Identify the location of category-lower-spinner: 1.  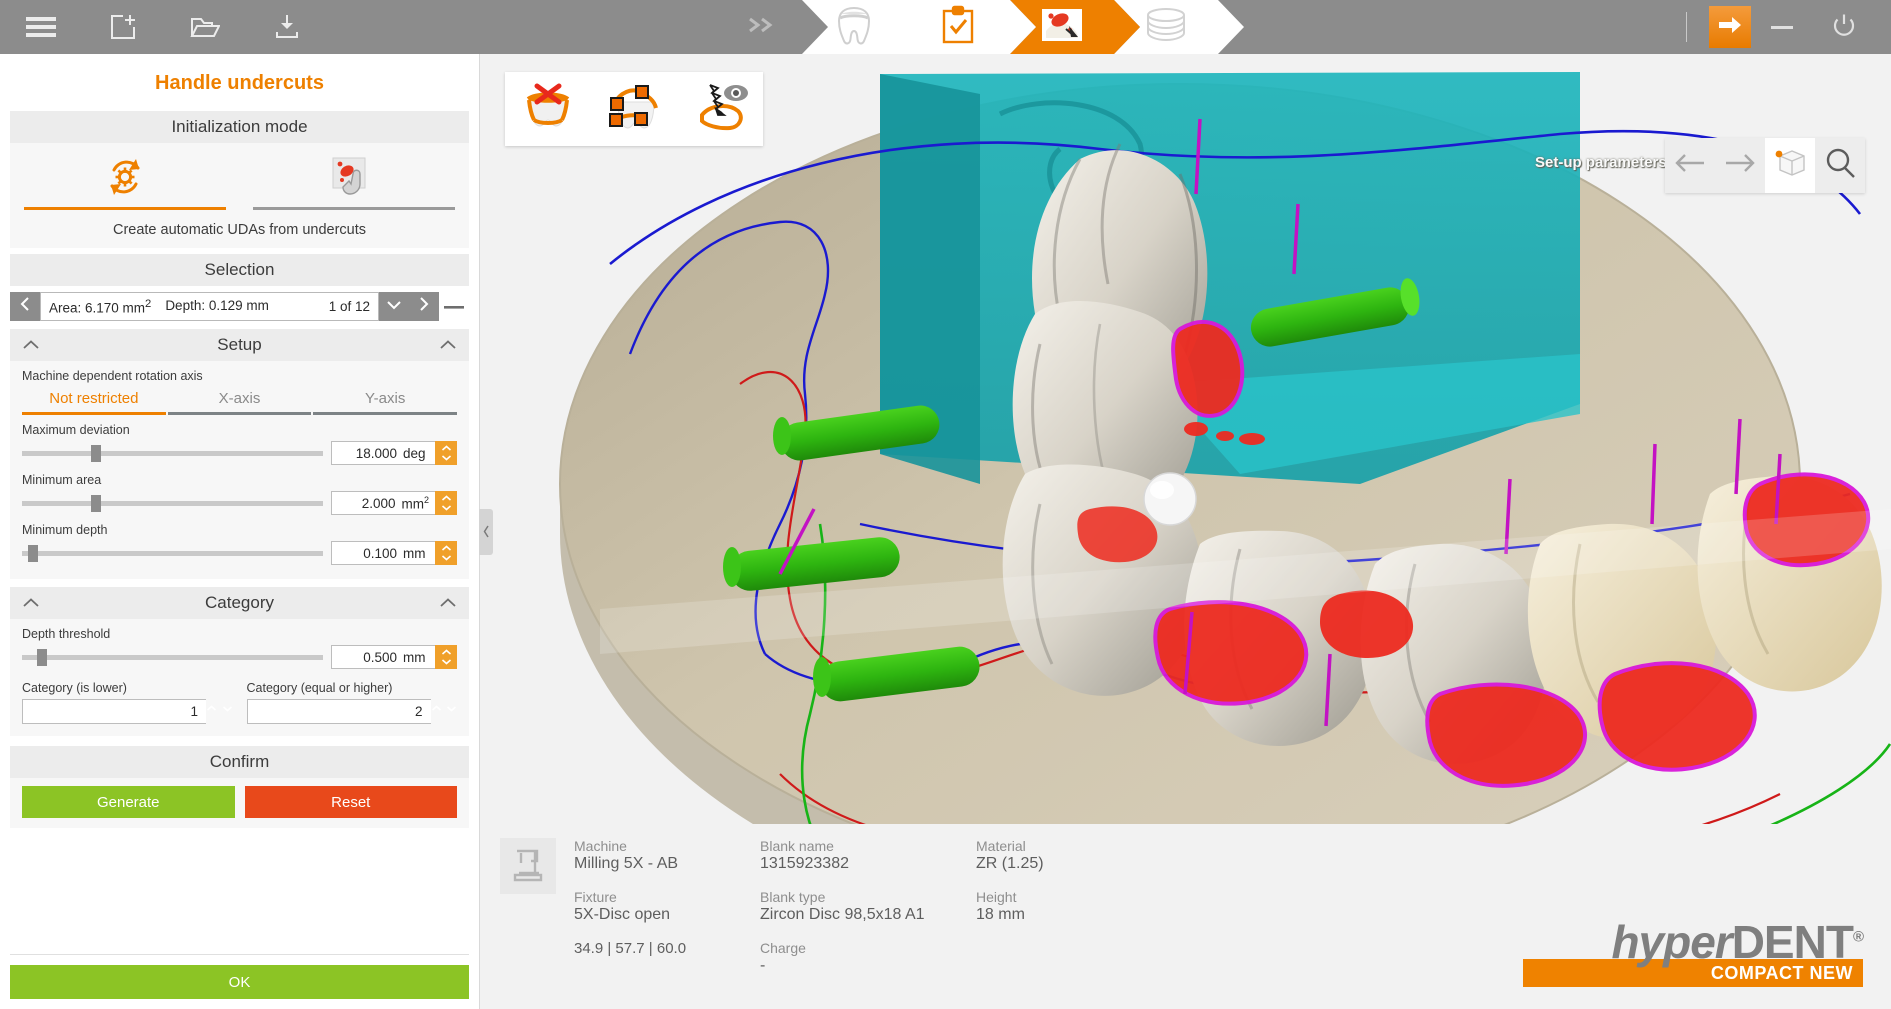
(127, 711).